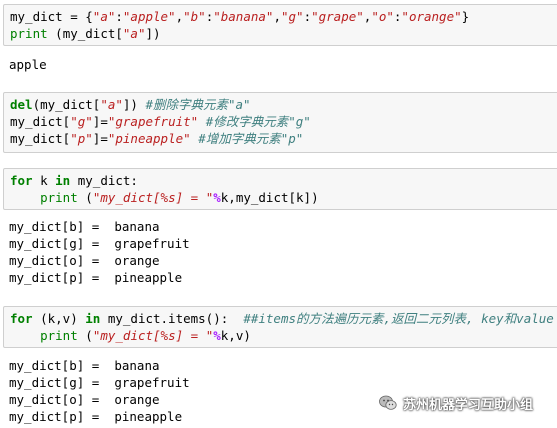  I want to click on code-token: "banana", so click(243, 16).